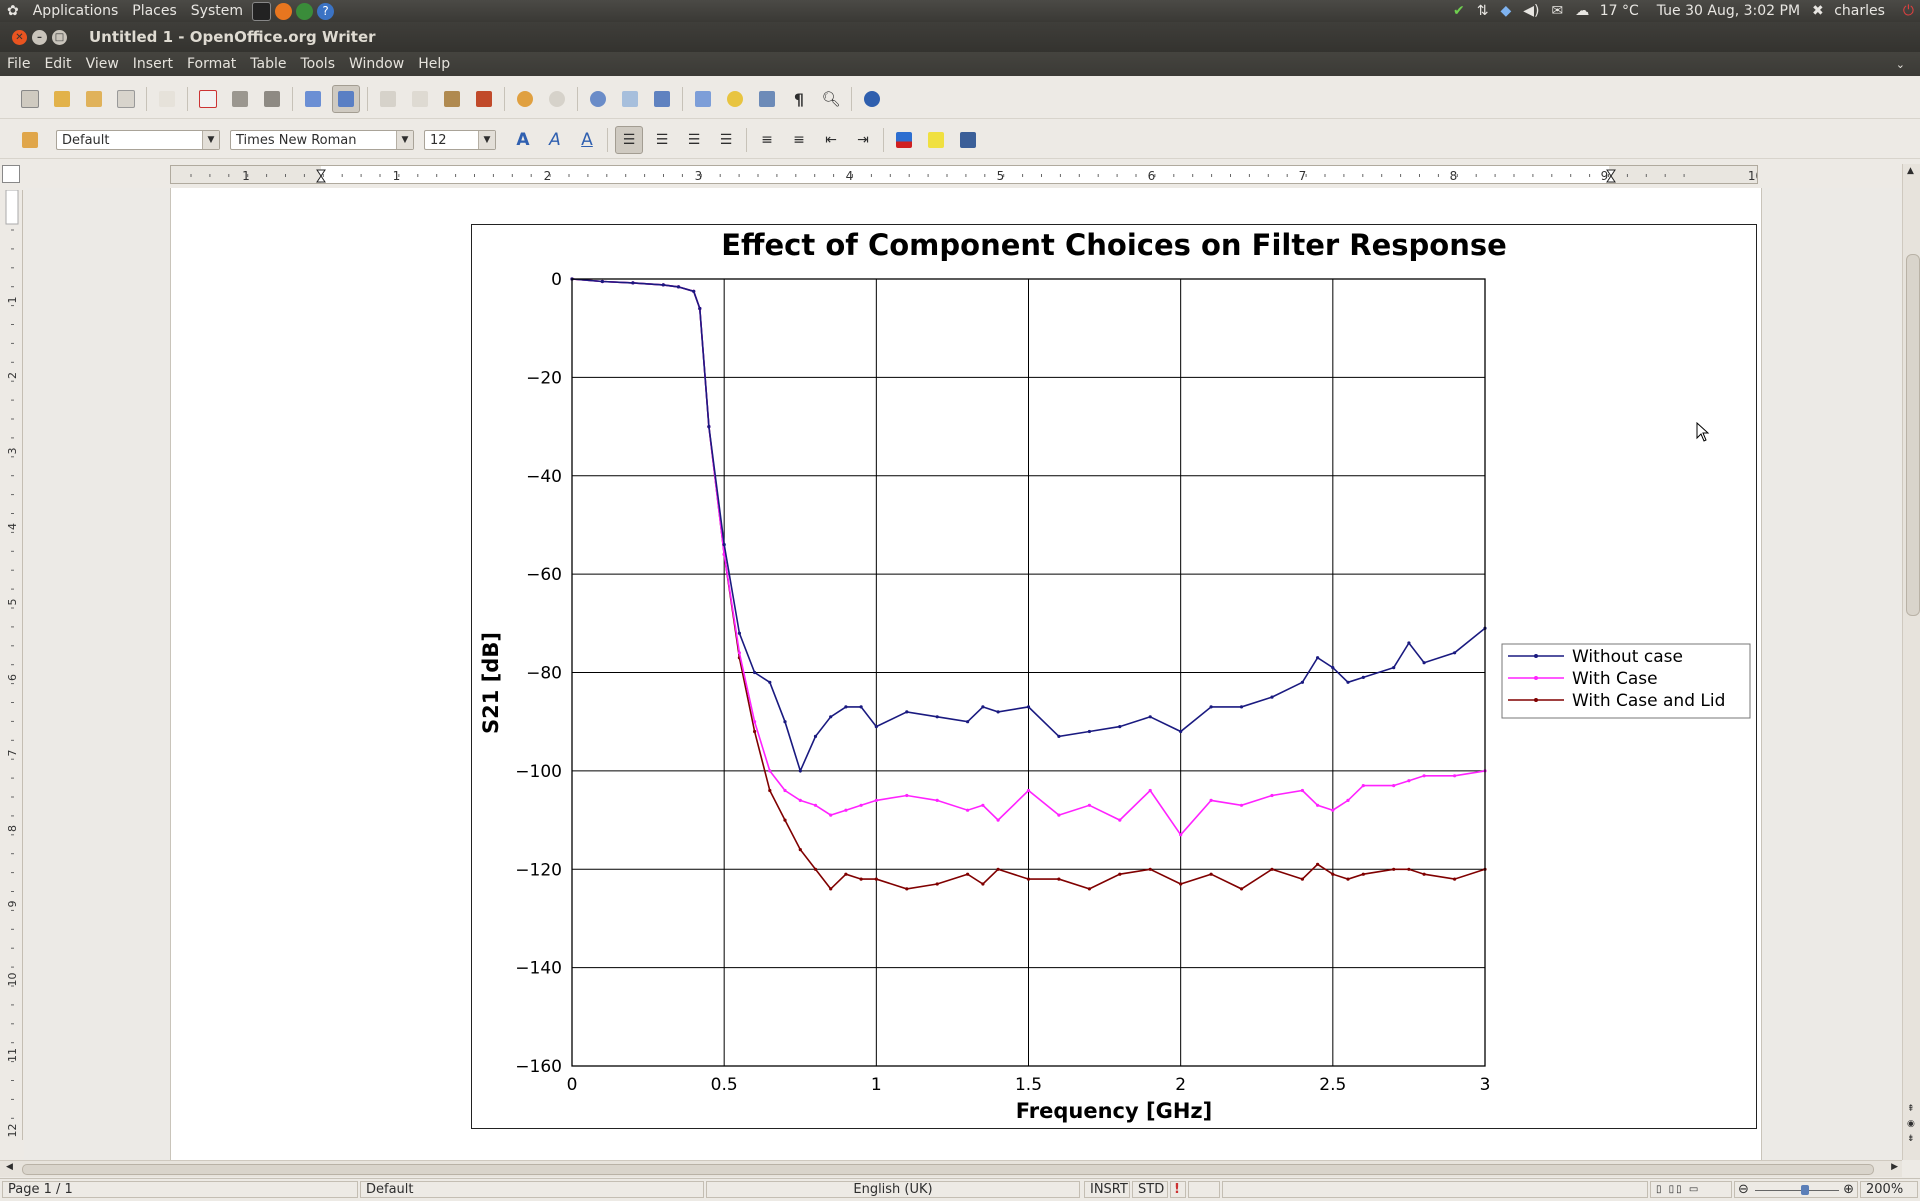 This screenshot has height=1201, width=1920. What do you see at coordinates (767, 99) in the screenshot?
I see `gallery-button` at bounding box center [767, 99].